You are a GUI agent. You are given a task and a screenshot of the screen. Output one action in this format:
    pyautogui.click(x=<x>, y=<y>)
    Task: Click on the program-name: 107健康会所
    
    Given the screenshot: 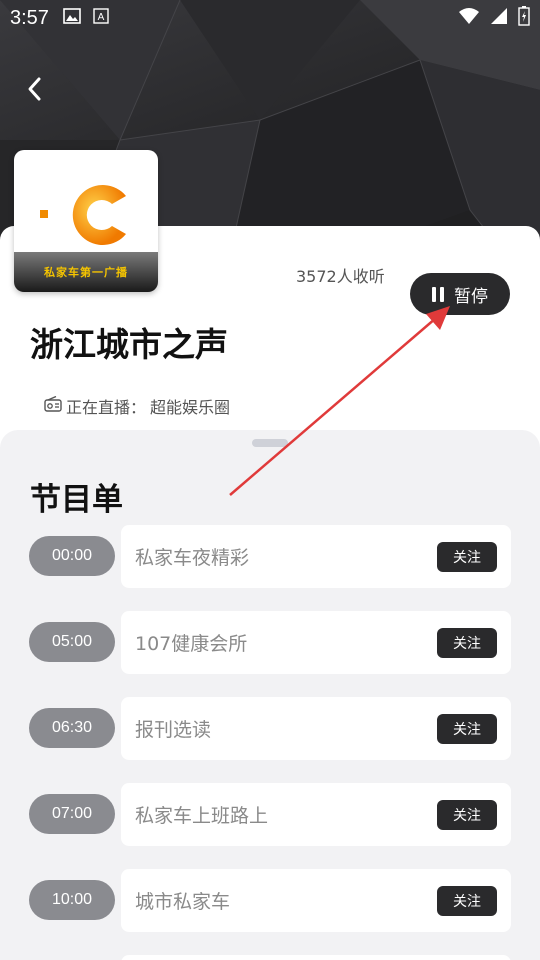 What is the action you would take?
    pyautogui.click(x=191, y=644)
    